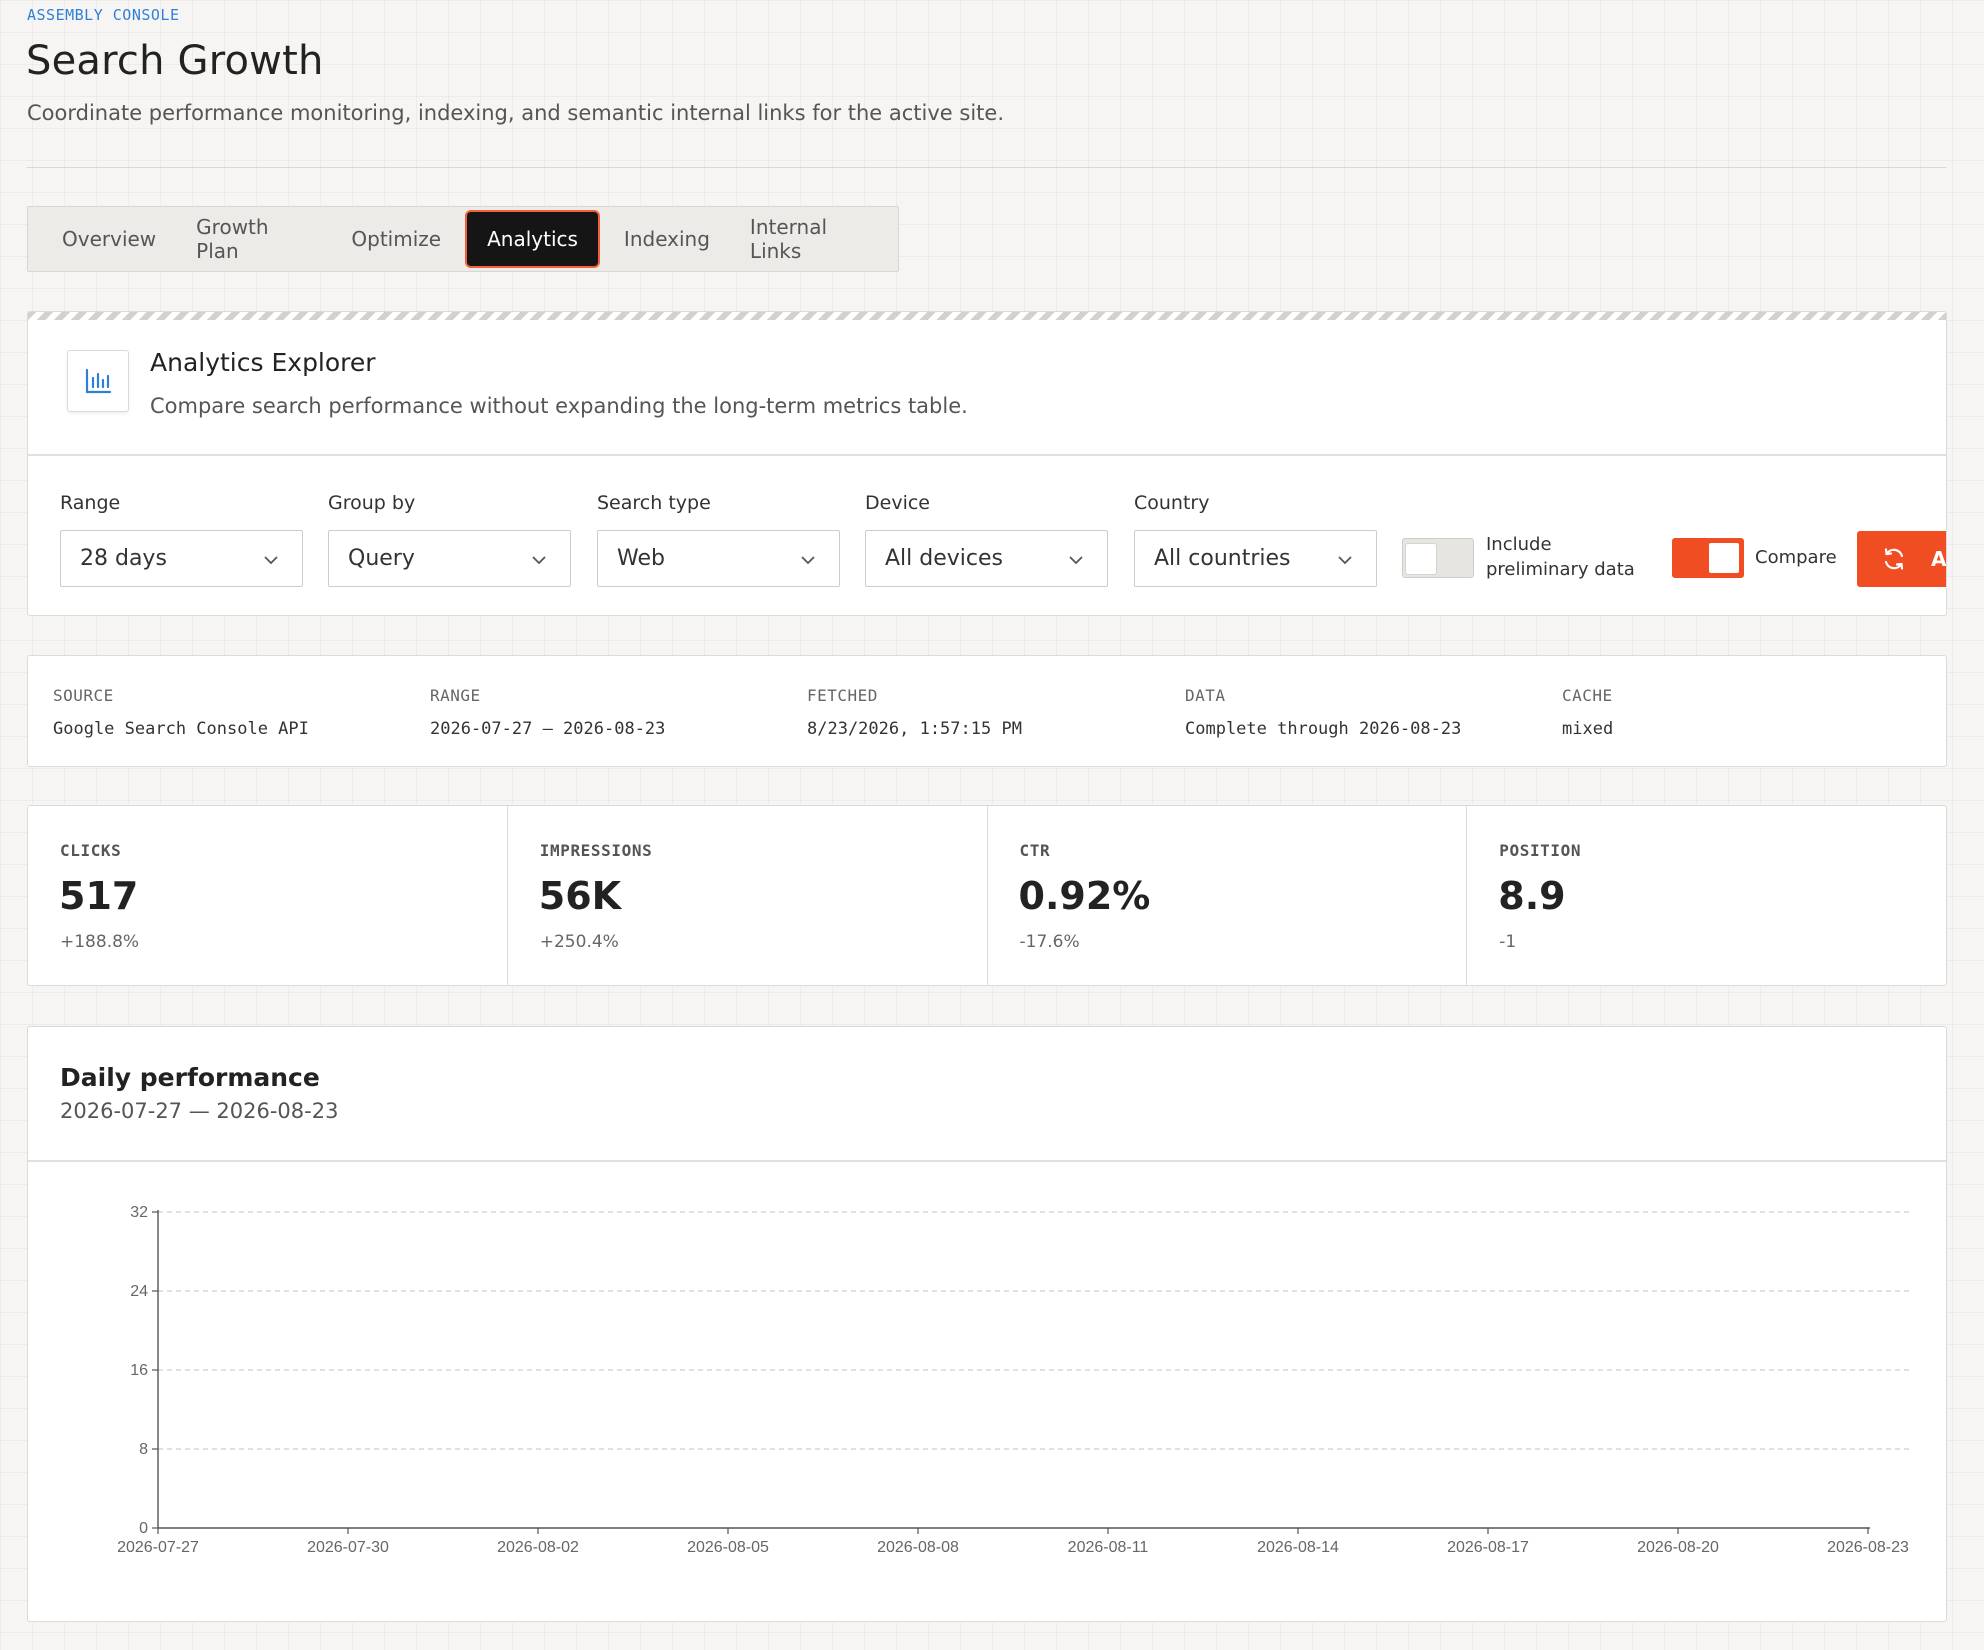 This screenshot has height=1650, width=1984. I want to click on range-select: 28 days, so click(181, 558).